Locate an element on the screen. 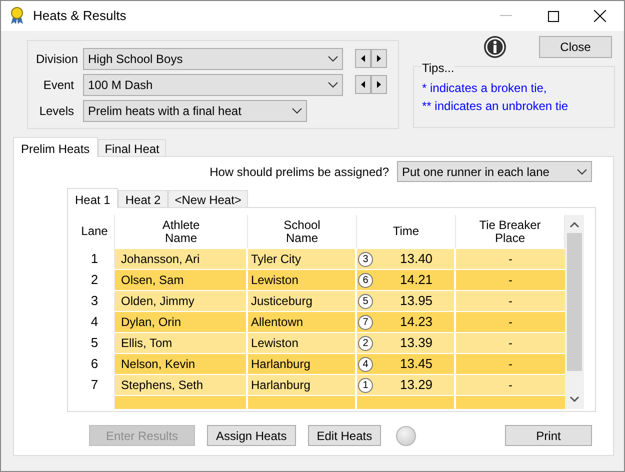 The image size is (625, 472). place-badge: 6 is located at coordinates (365, 280).